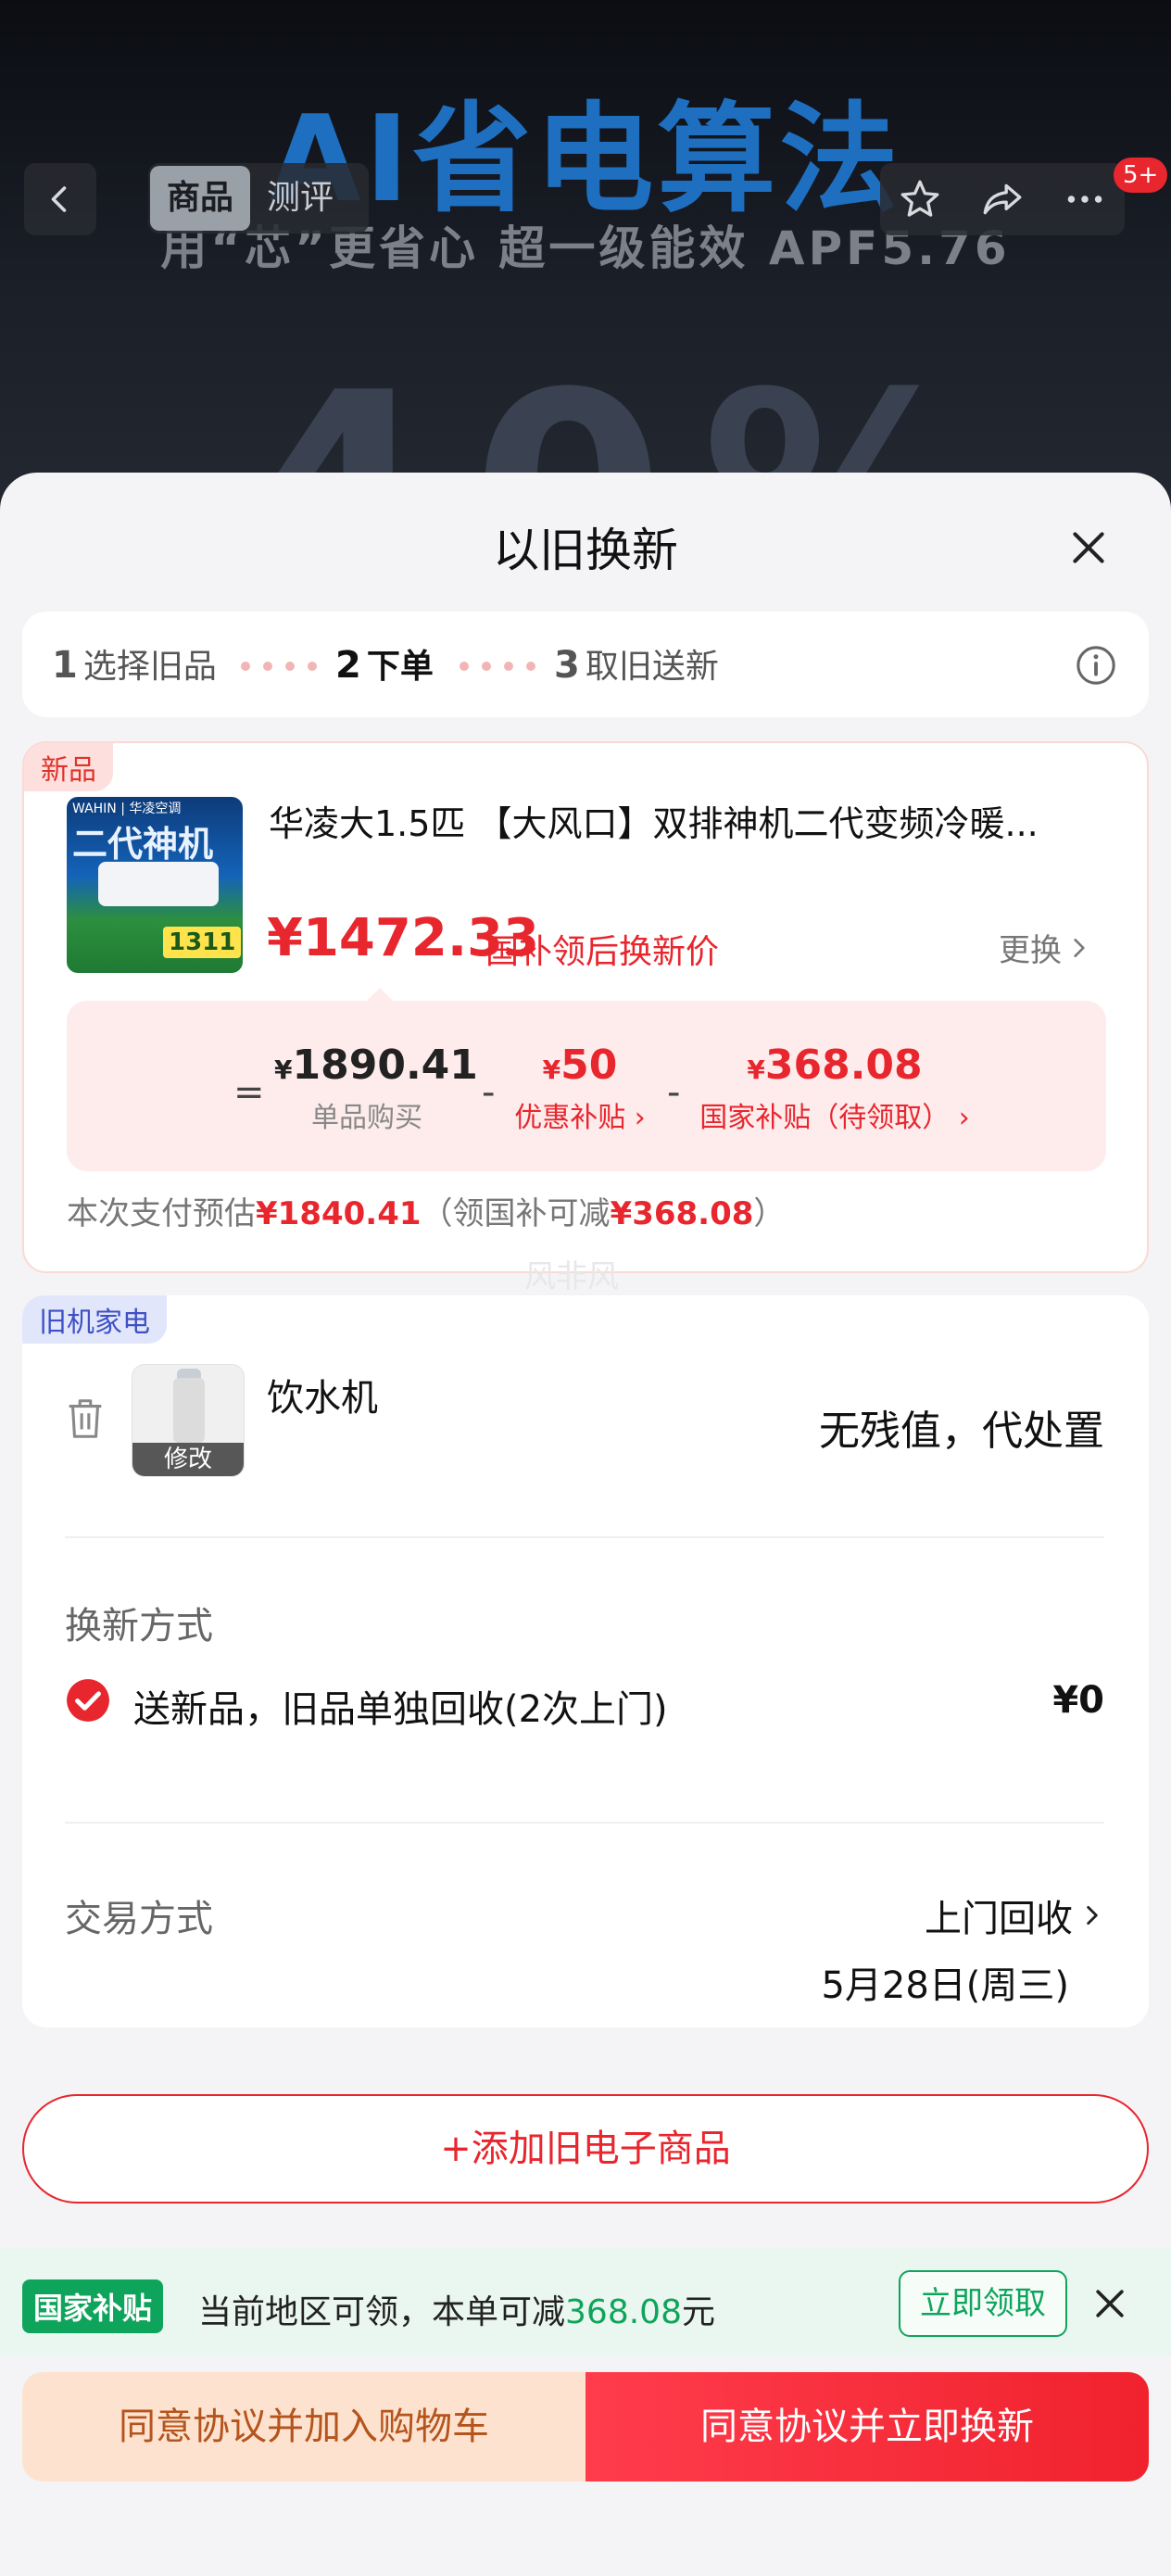 Image resolution: width=1171 pixels, height=2576 pixels. What do you see at coordinates (682, 1214) in the screenshot?
I see `pay-subsidy: ¥368.08` at bounding box center [682, 1214].